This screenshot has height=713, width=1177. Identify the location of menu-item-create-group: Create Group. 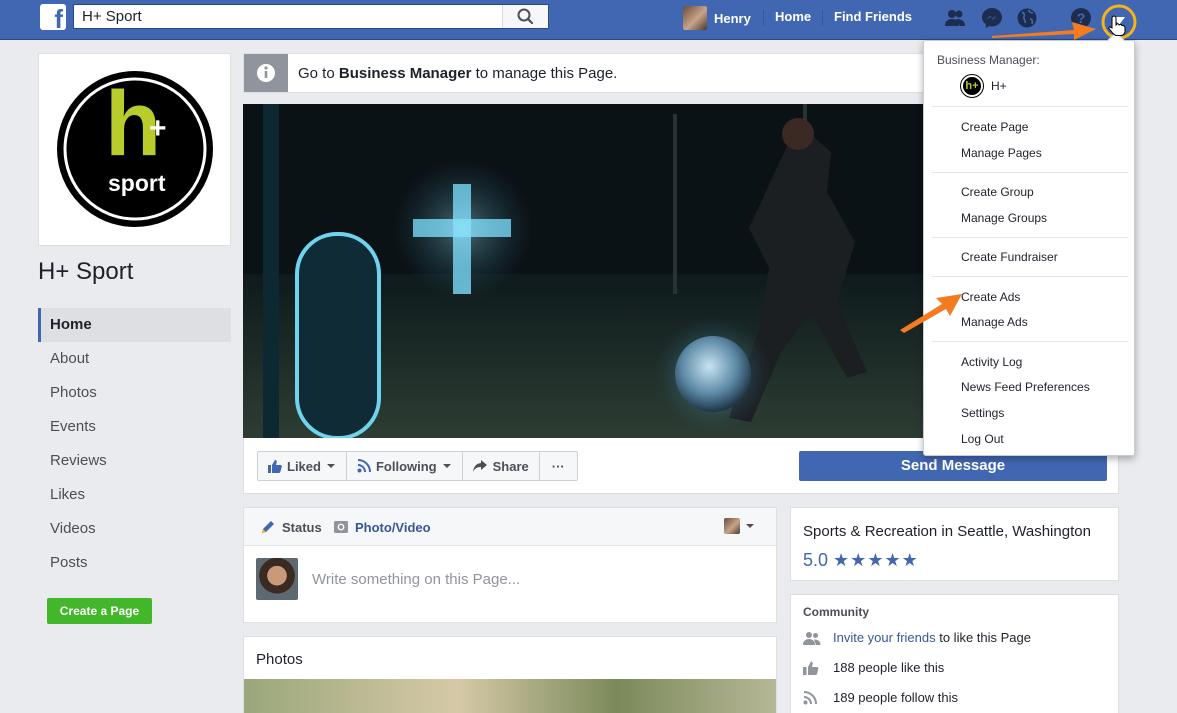
(997, 192).